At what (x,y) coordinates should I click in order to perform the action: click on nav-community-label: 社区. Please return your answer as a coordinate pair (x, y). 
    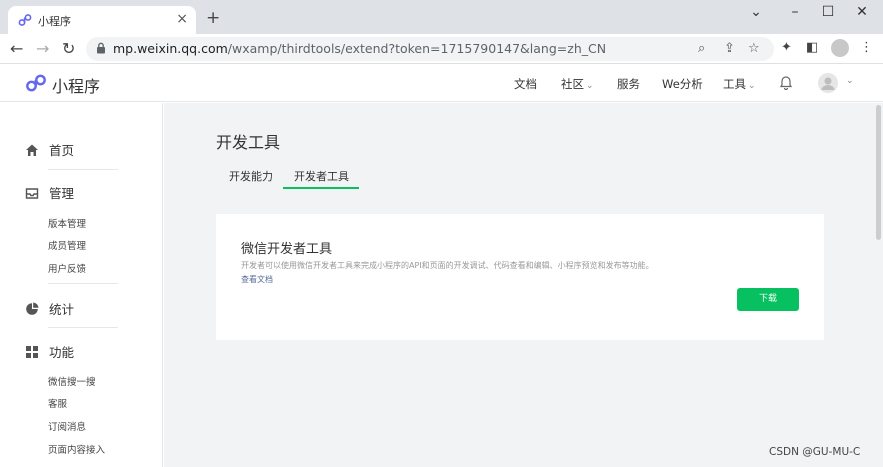
    Looking at the image, I should click on (572, 84).